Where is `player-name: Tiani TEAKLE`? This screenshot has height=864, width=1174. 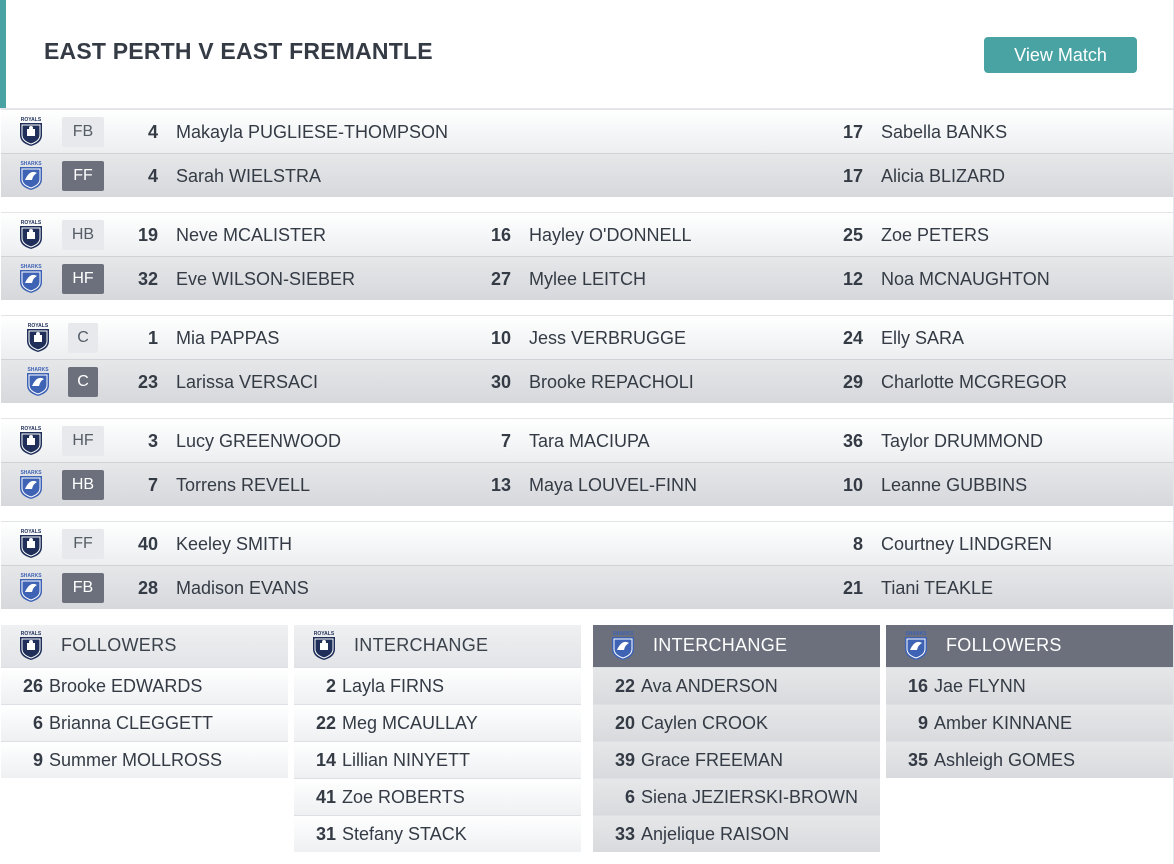 player-name: Tiani TEAKLE is located at coordinates (937, 588).